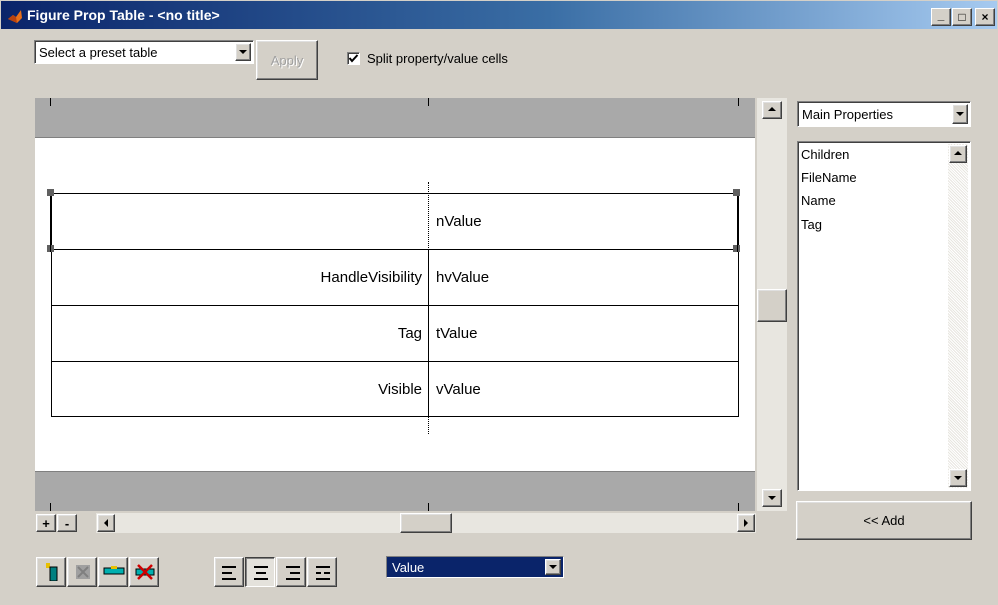 This screenshot has width=998, height=605. I want to click on checkmark-icon, so click(353, 58).